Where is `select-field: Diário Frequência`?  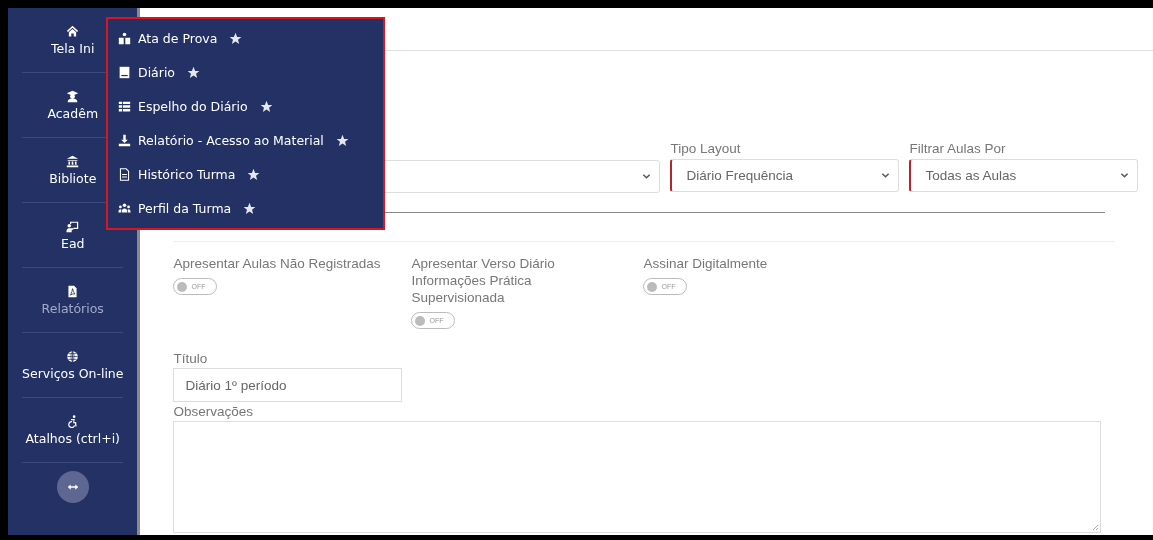 select-field: Diário Frequência is located at coordinates (785, 175).